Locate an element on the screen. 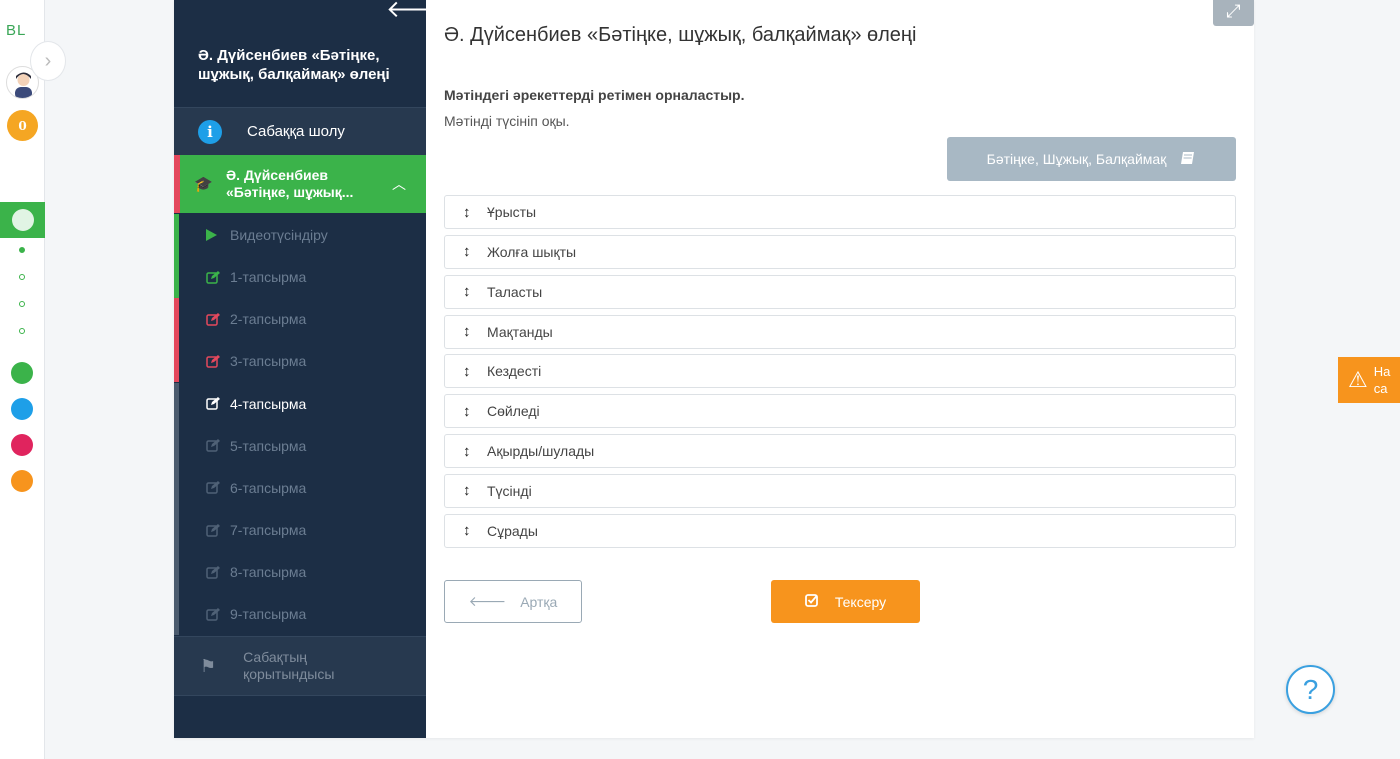 This screenshot has width=1400, height=759. left-rail: BL 0 is located at coordinates (22, 379).